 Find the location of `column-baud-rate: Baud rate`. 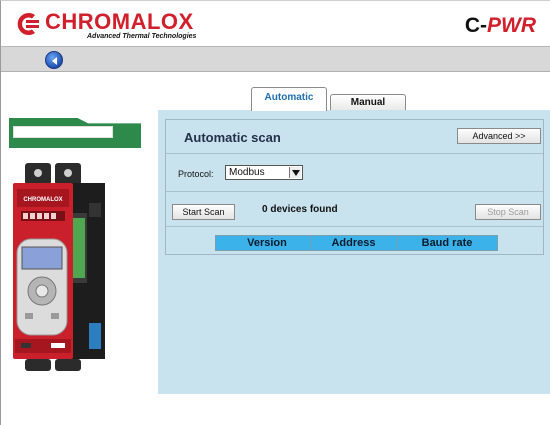

column-baud-rate: Baud rate is located at coordinates (446, 243).